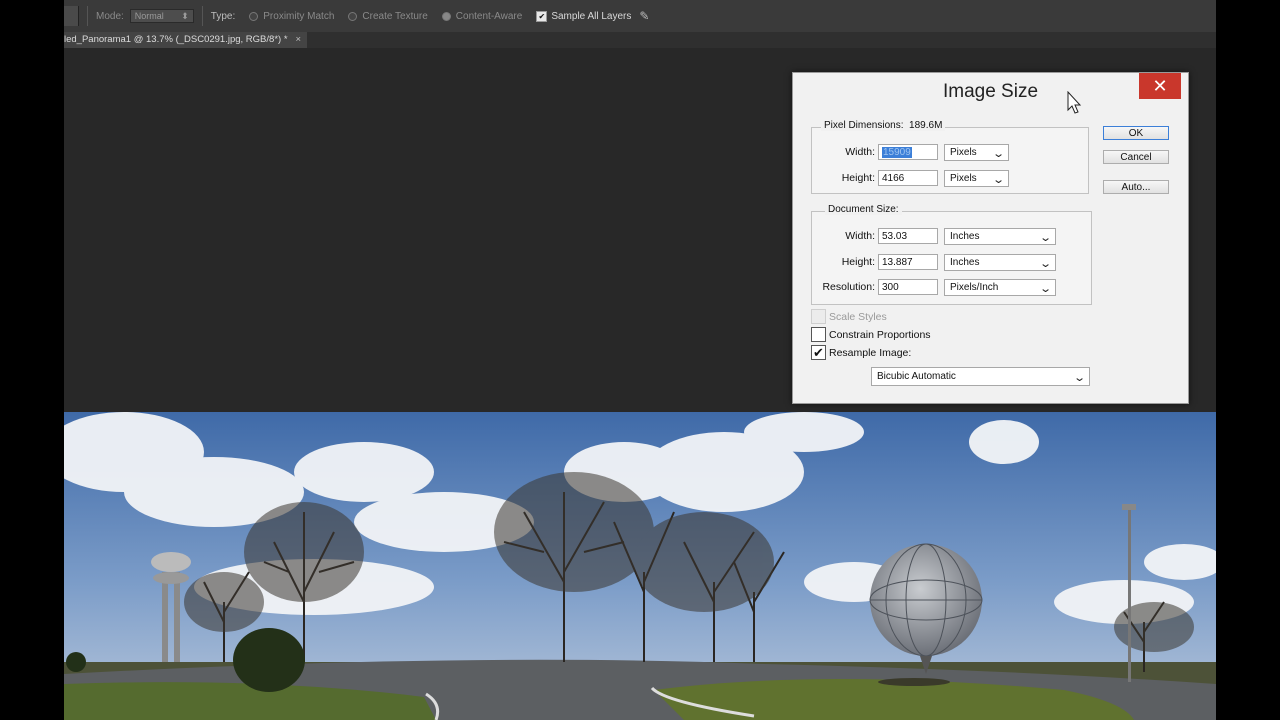 This screenshot has height=720, width=1280. Describe the element at coordinates (644, 16) in the screenshot. I see `pressure-brush-icon: ✎` at that location.